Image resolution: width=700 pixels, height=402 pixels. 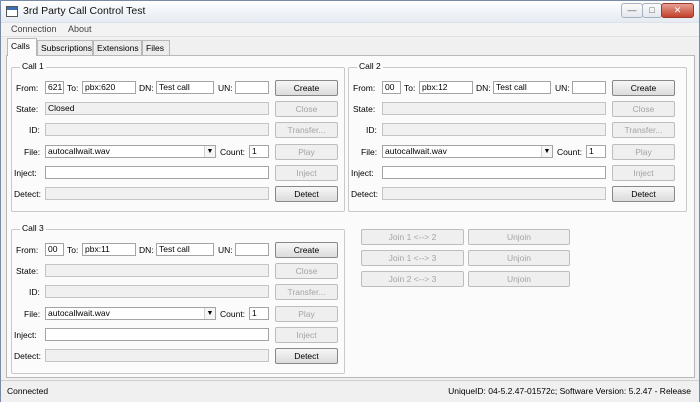 What do you see at coordinates (109, 249) in the screenshot?
I see `to-input: pbx:11` at bounding box center [109, 249].